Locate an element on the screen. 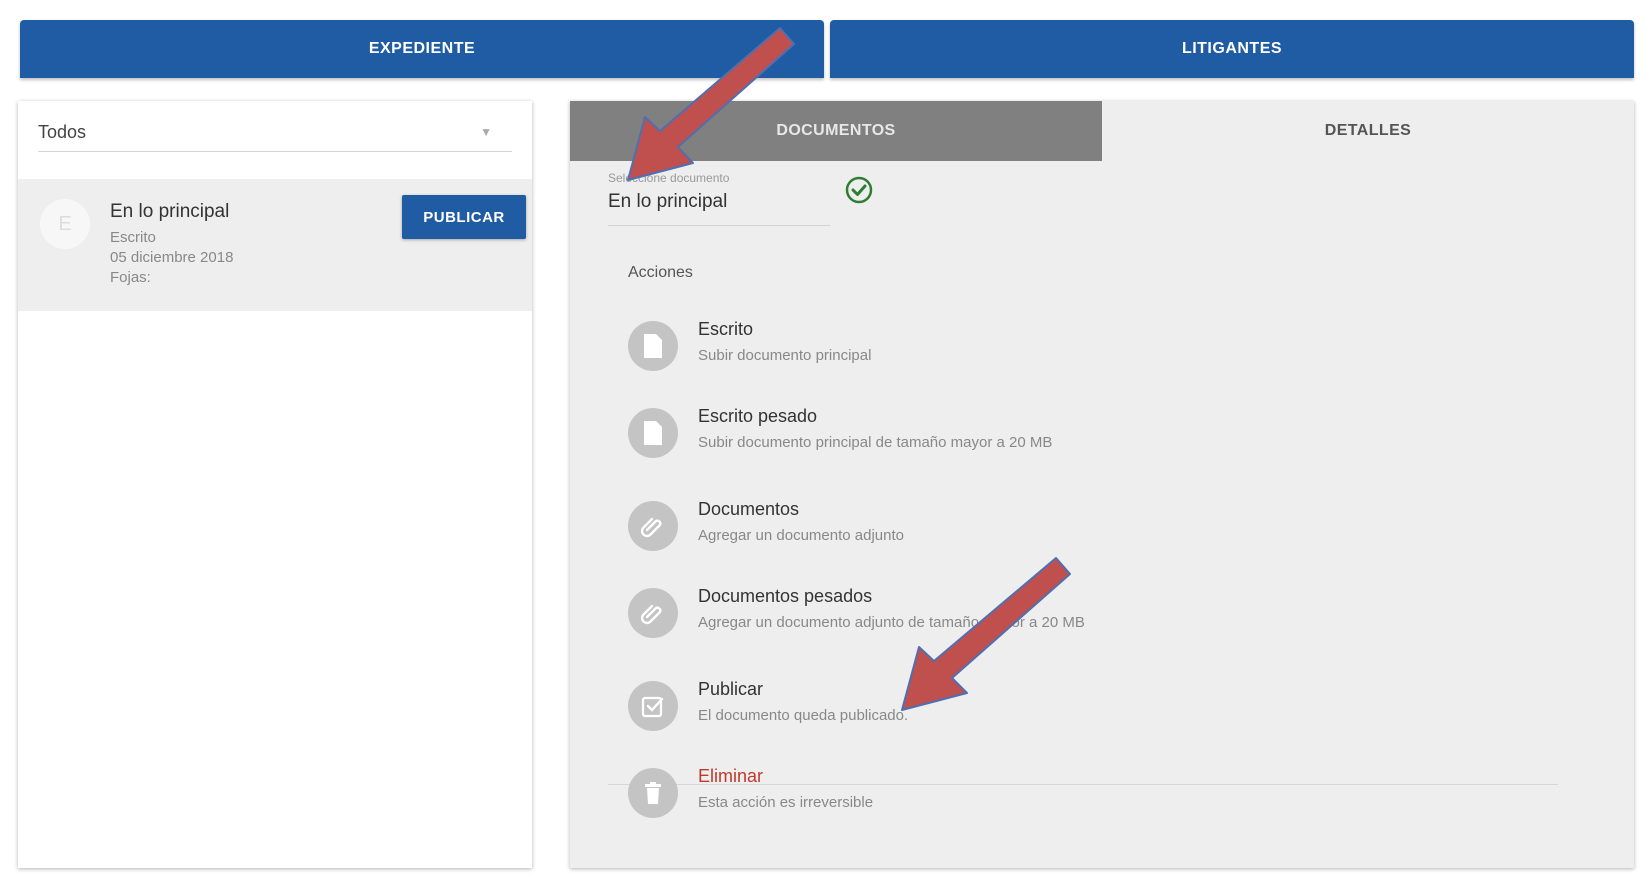 The width and height of the screenshot is (1652, 878). check-circle-icon is located at coordinates (859, 190).